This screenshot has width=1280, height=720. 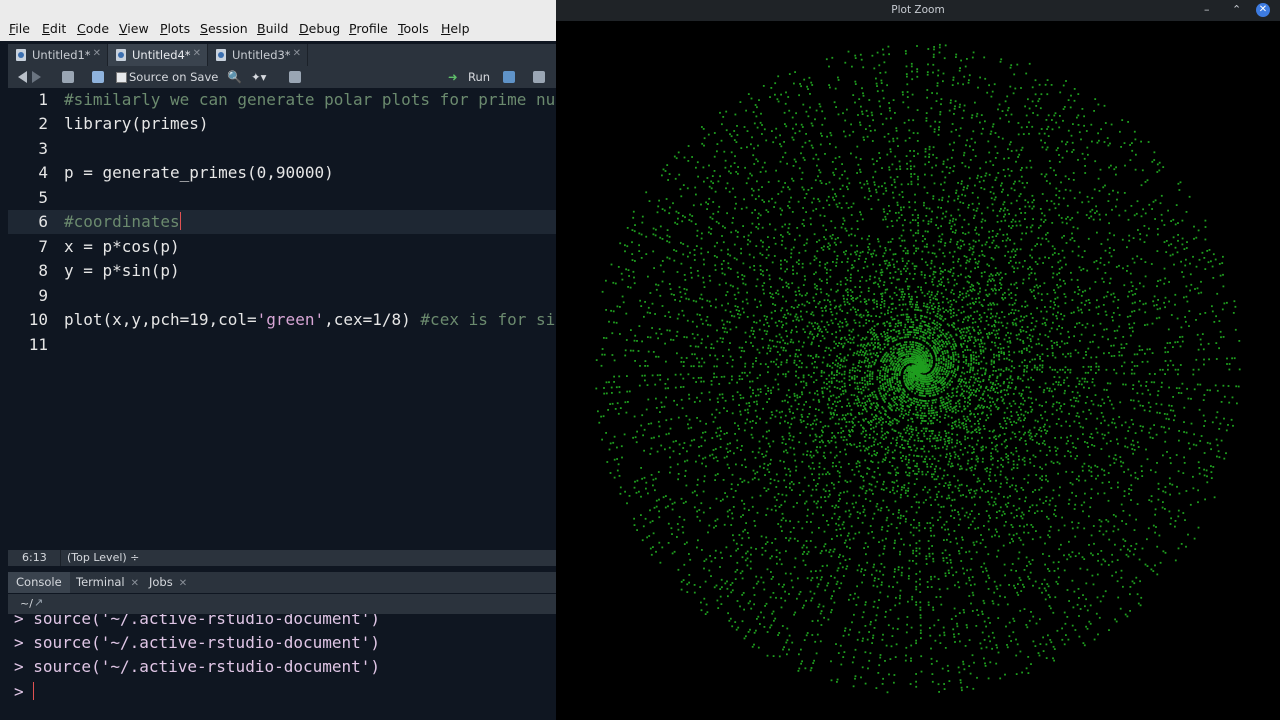 I want to click on tab-console: Console, so click(x=39, y=582).